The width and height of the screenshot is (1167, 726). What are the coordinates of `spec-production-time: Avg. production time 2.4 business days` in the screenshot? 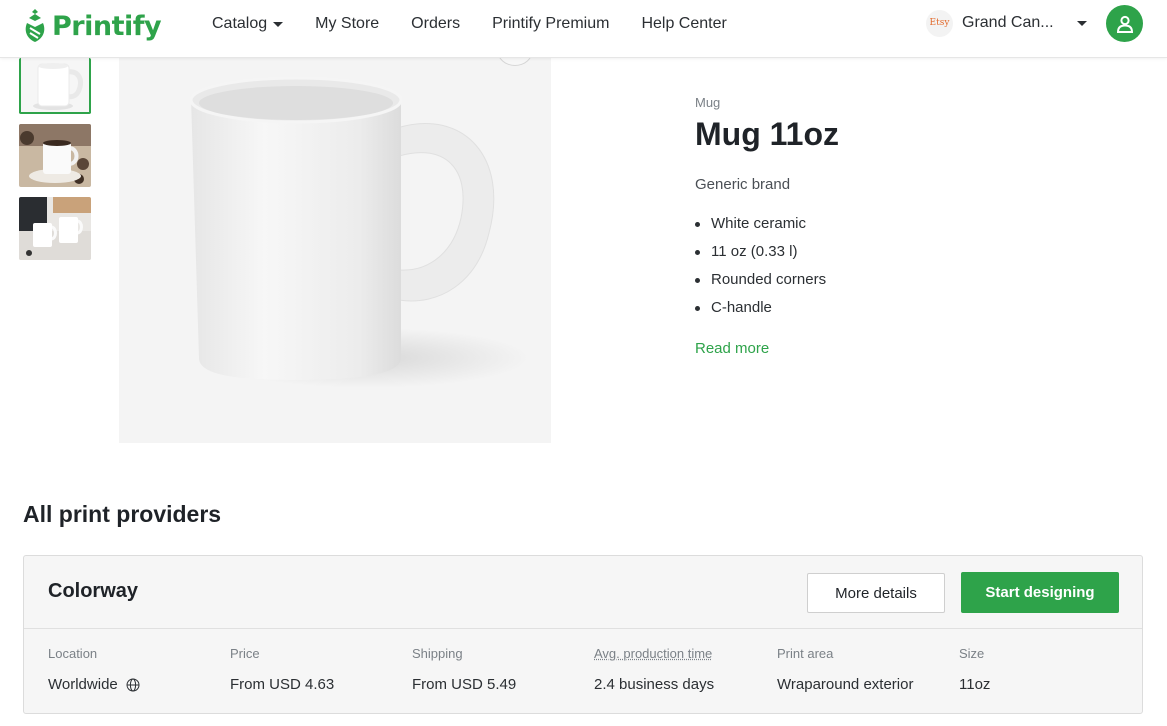 It's located at (654, 669).